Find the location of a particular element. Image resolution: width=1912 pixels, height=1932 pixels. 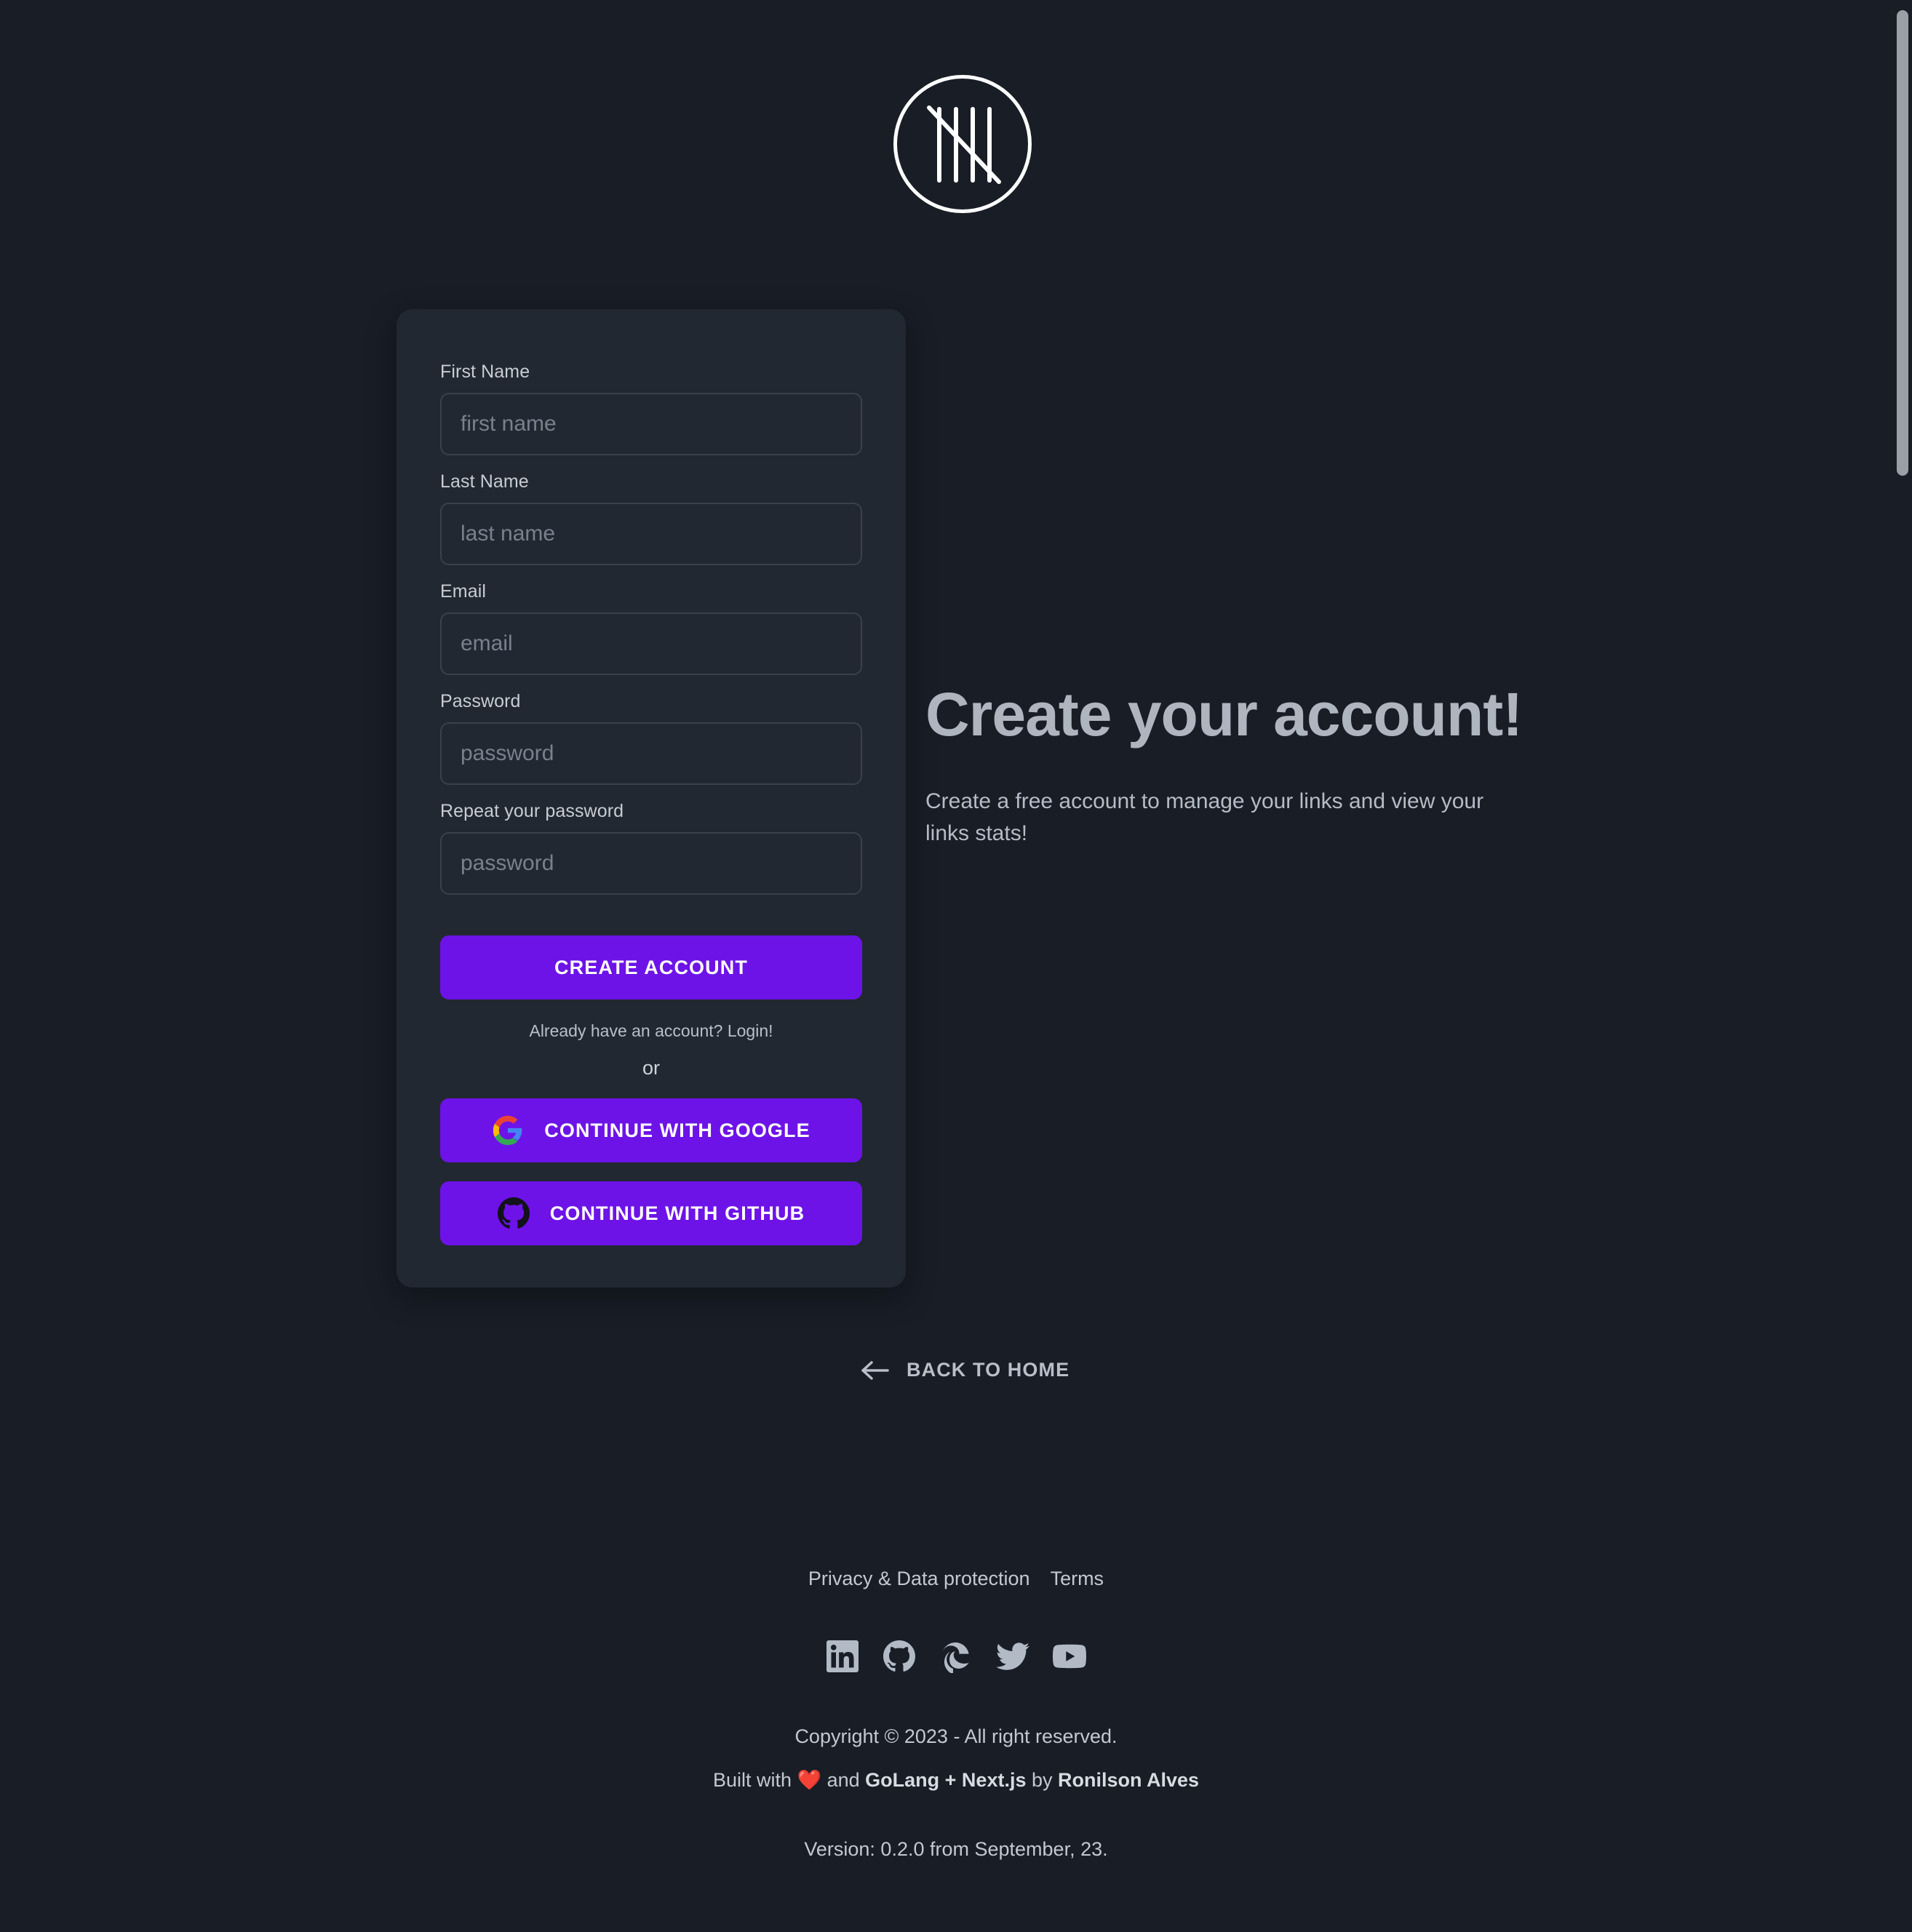

tally-mark-icon is located at coordinates (964, 145).